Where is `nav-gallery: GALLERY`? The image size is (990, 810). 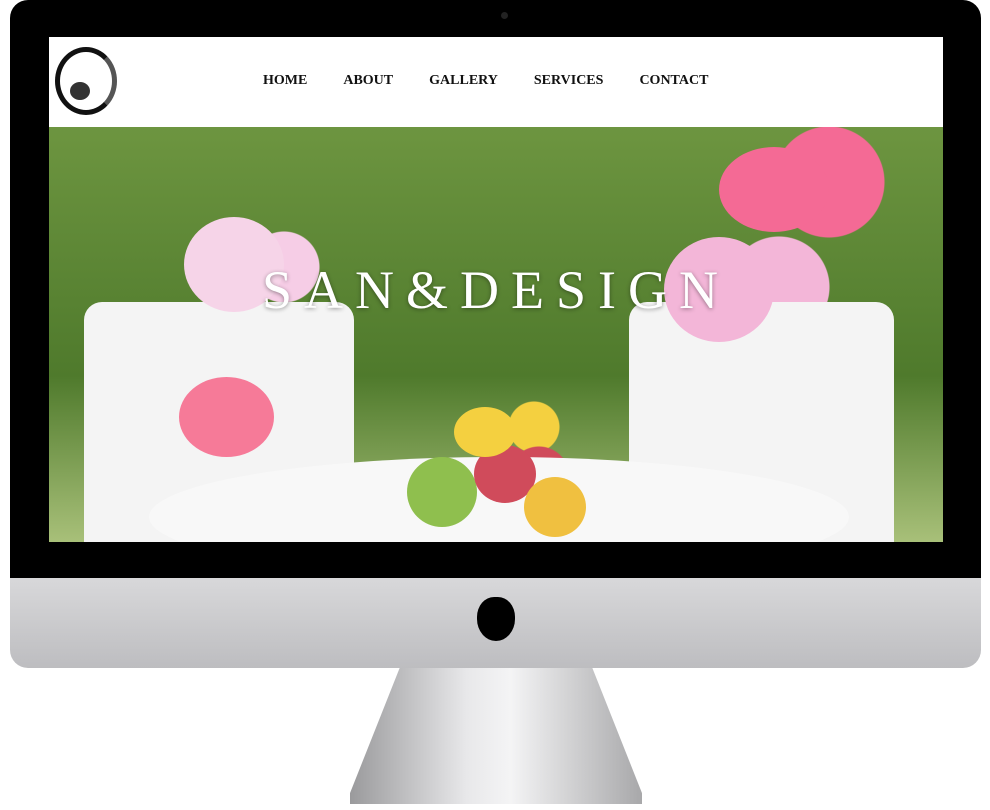
nav-gallery: GALLERY is located at coordinates (463, 81).